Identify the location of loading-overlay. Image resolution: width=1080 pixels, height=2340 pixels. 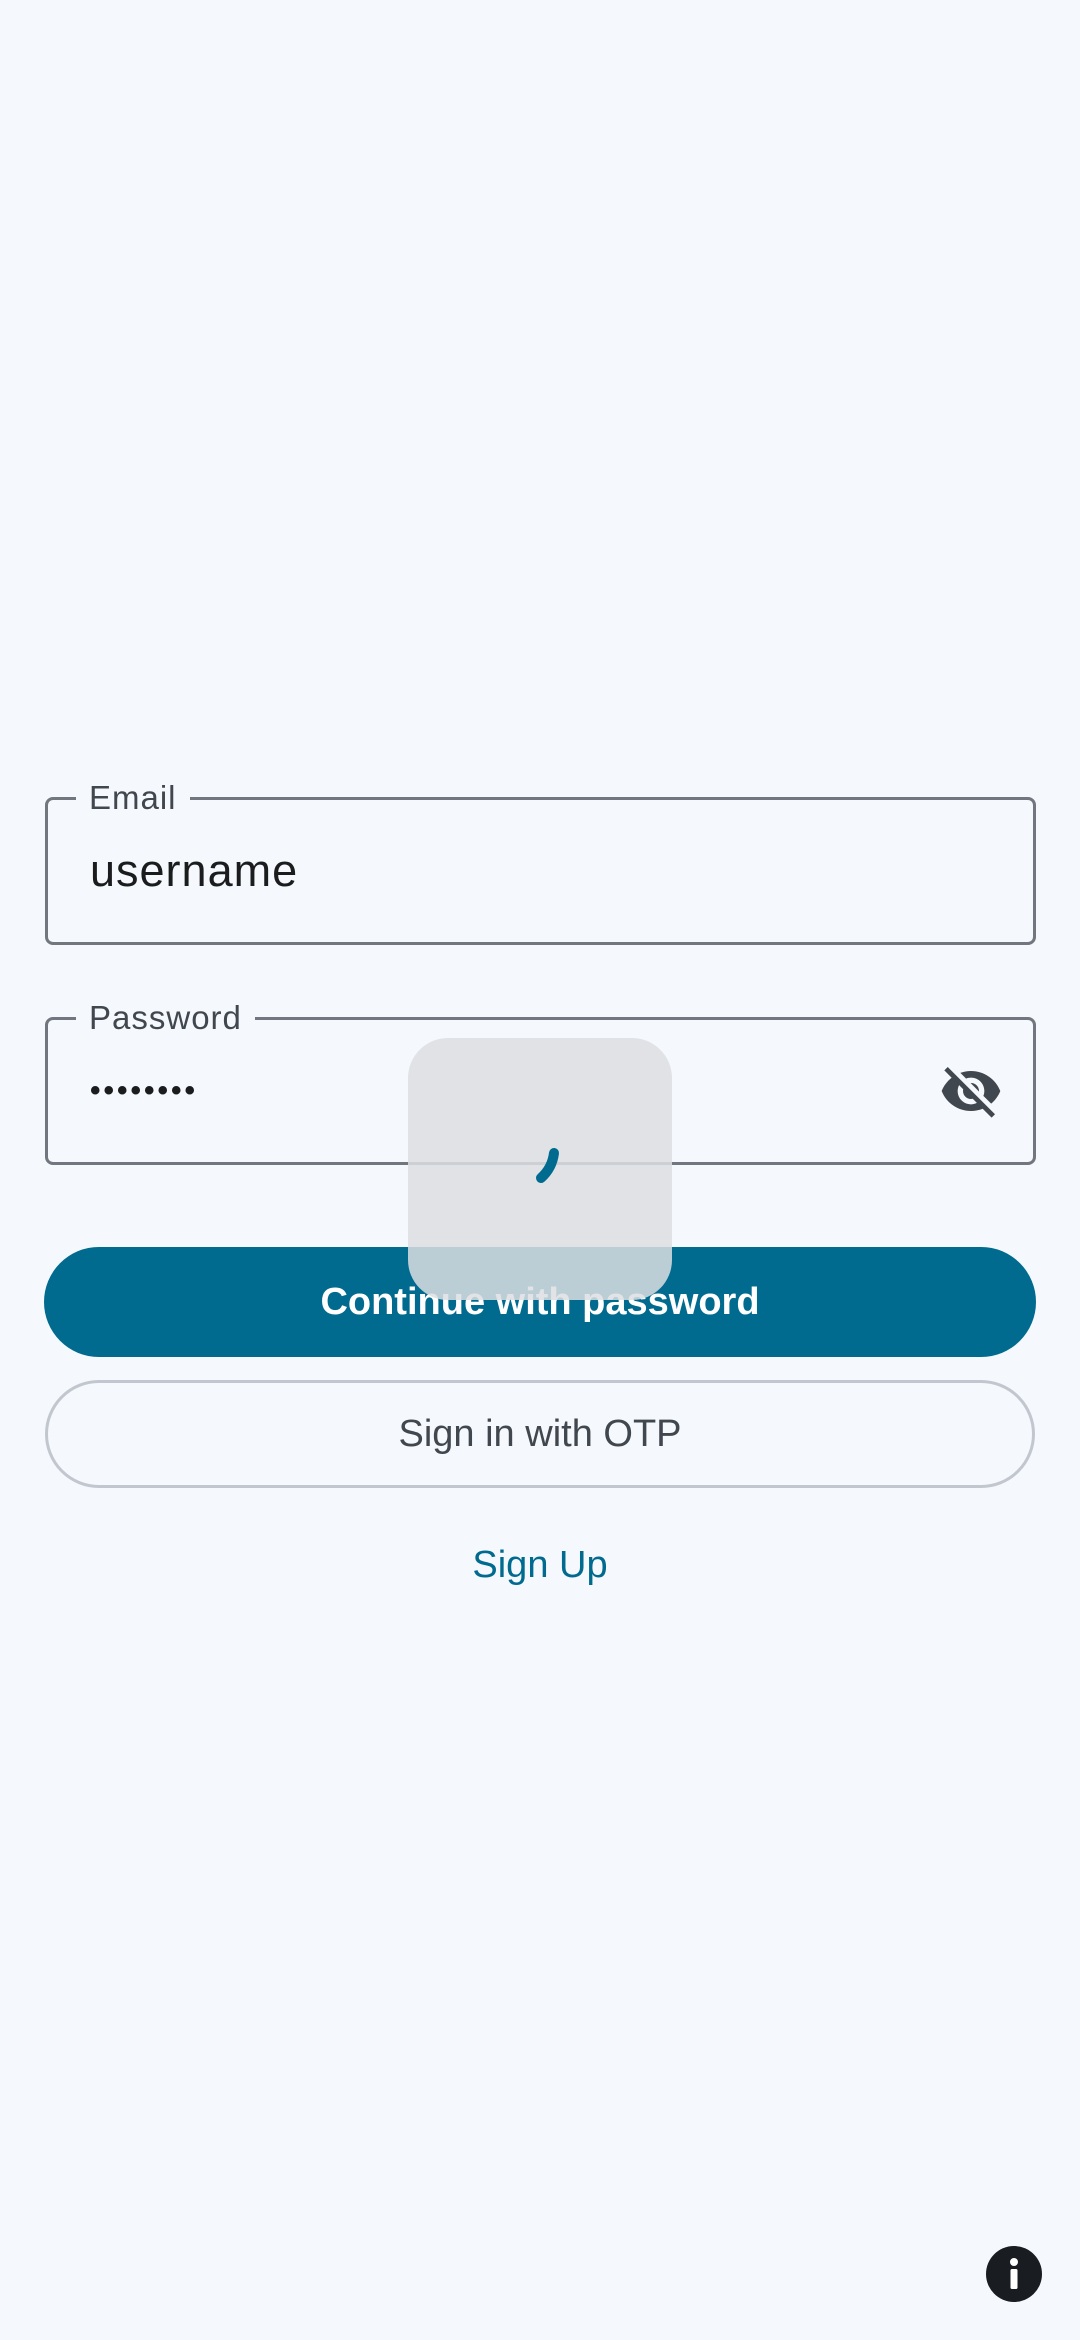
(540, 1169).